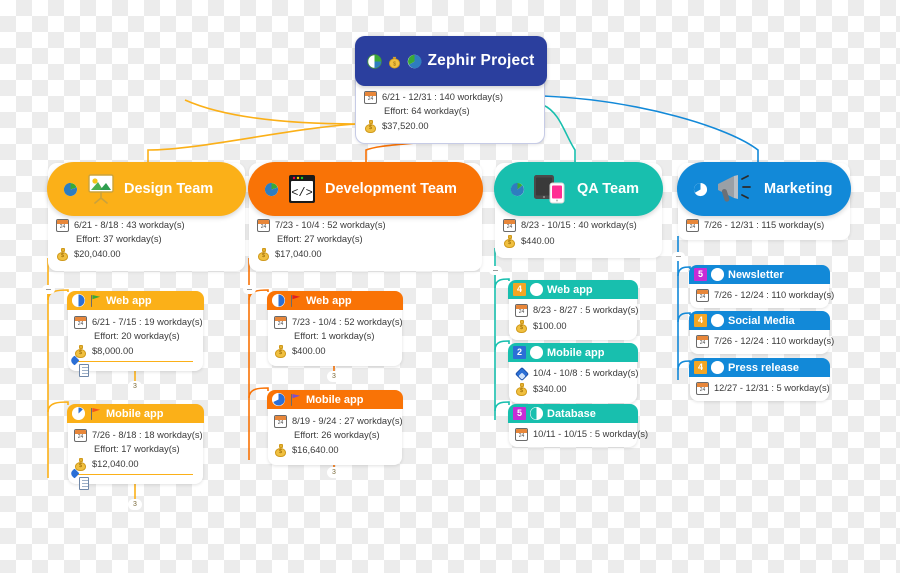 The height and width of the screenshot is (573, 900). I want to click on task-date-row: 10/4 - 10/8 : 5 workday(s), so click(576, 373).